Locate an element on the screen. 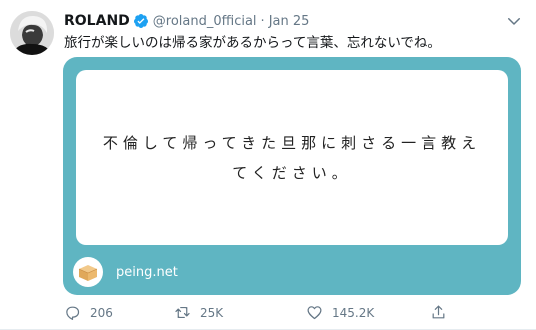 The image size is (536, 330). like-count: 145.2K is located at coordinates (353, 312).